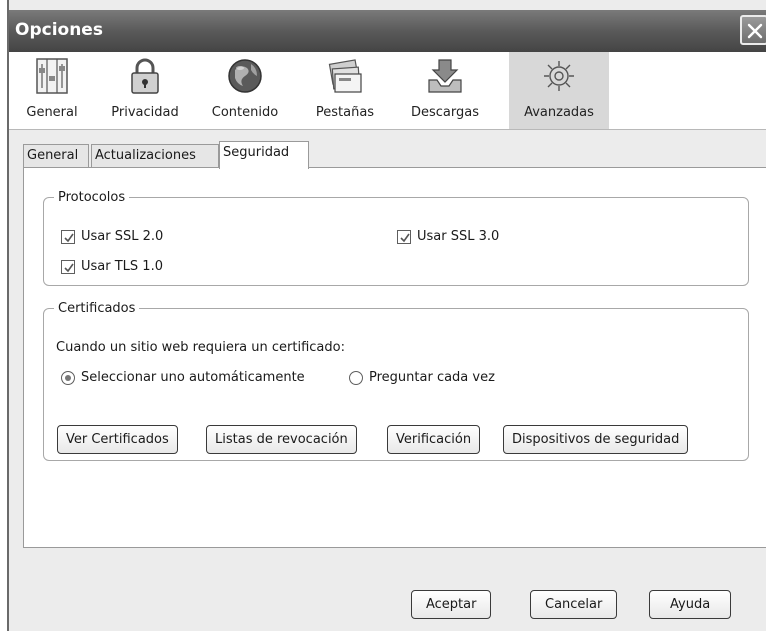 Image resolution: width=766 pixels, height=631 pixels. I want to click on tab-actualizaciones: Actualizaciones, so click(155, 156).